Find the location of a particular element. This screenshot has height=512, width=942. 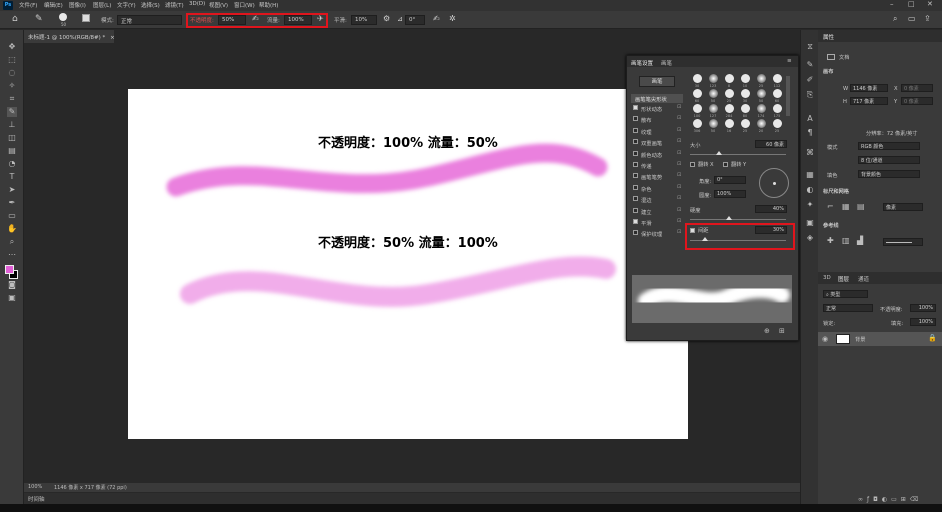

hardness-input: 40% is located at coordinates (771, 209).